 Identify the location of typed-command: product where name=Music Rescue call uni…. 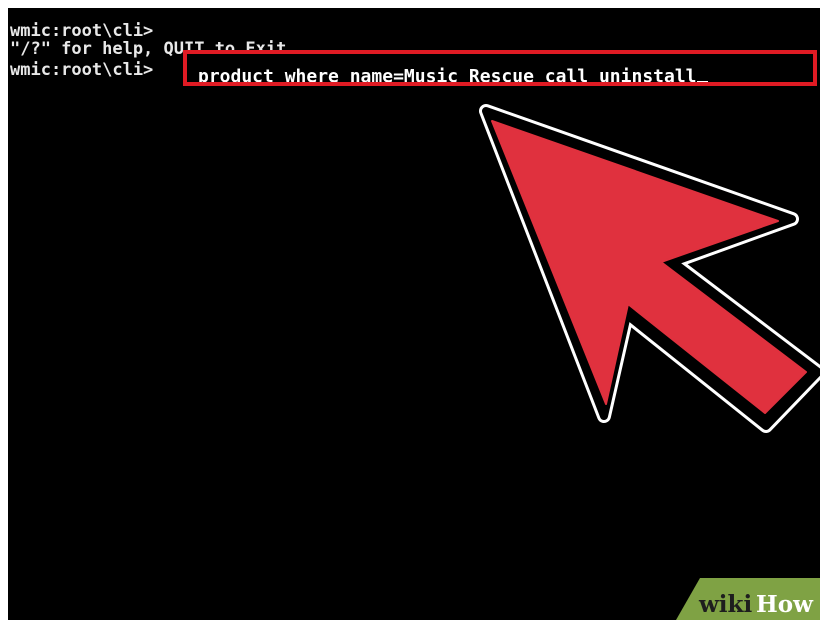
(453, 77).